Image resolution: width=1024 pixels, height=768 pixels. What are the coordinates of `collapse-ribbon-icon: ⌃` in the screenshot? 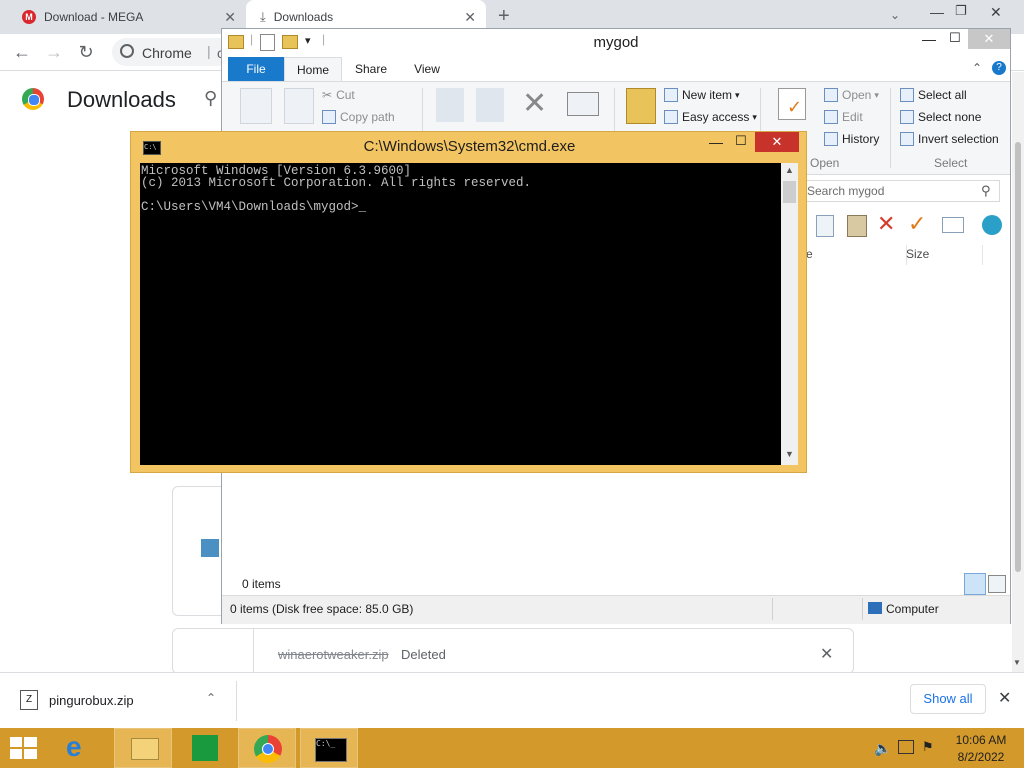 It's located at (977, 68).